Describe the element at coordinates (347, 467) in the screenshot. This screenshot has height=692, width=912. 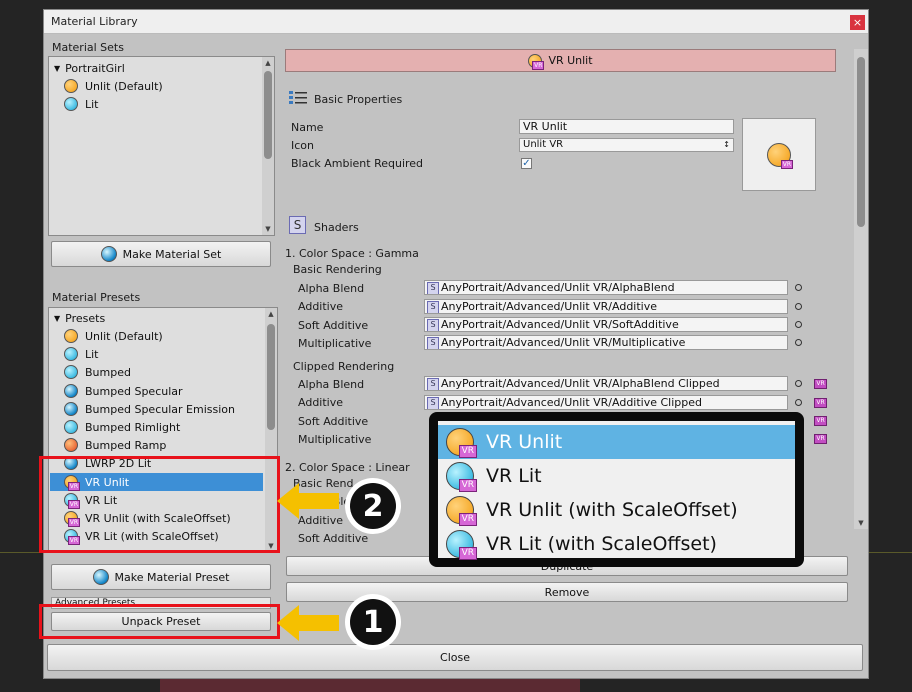
I see `color-space-linear-label: 2. Color Space : Linear` at that location.